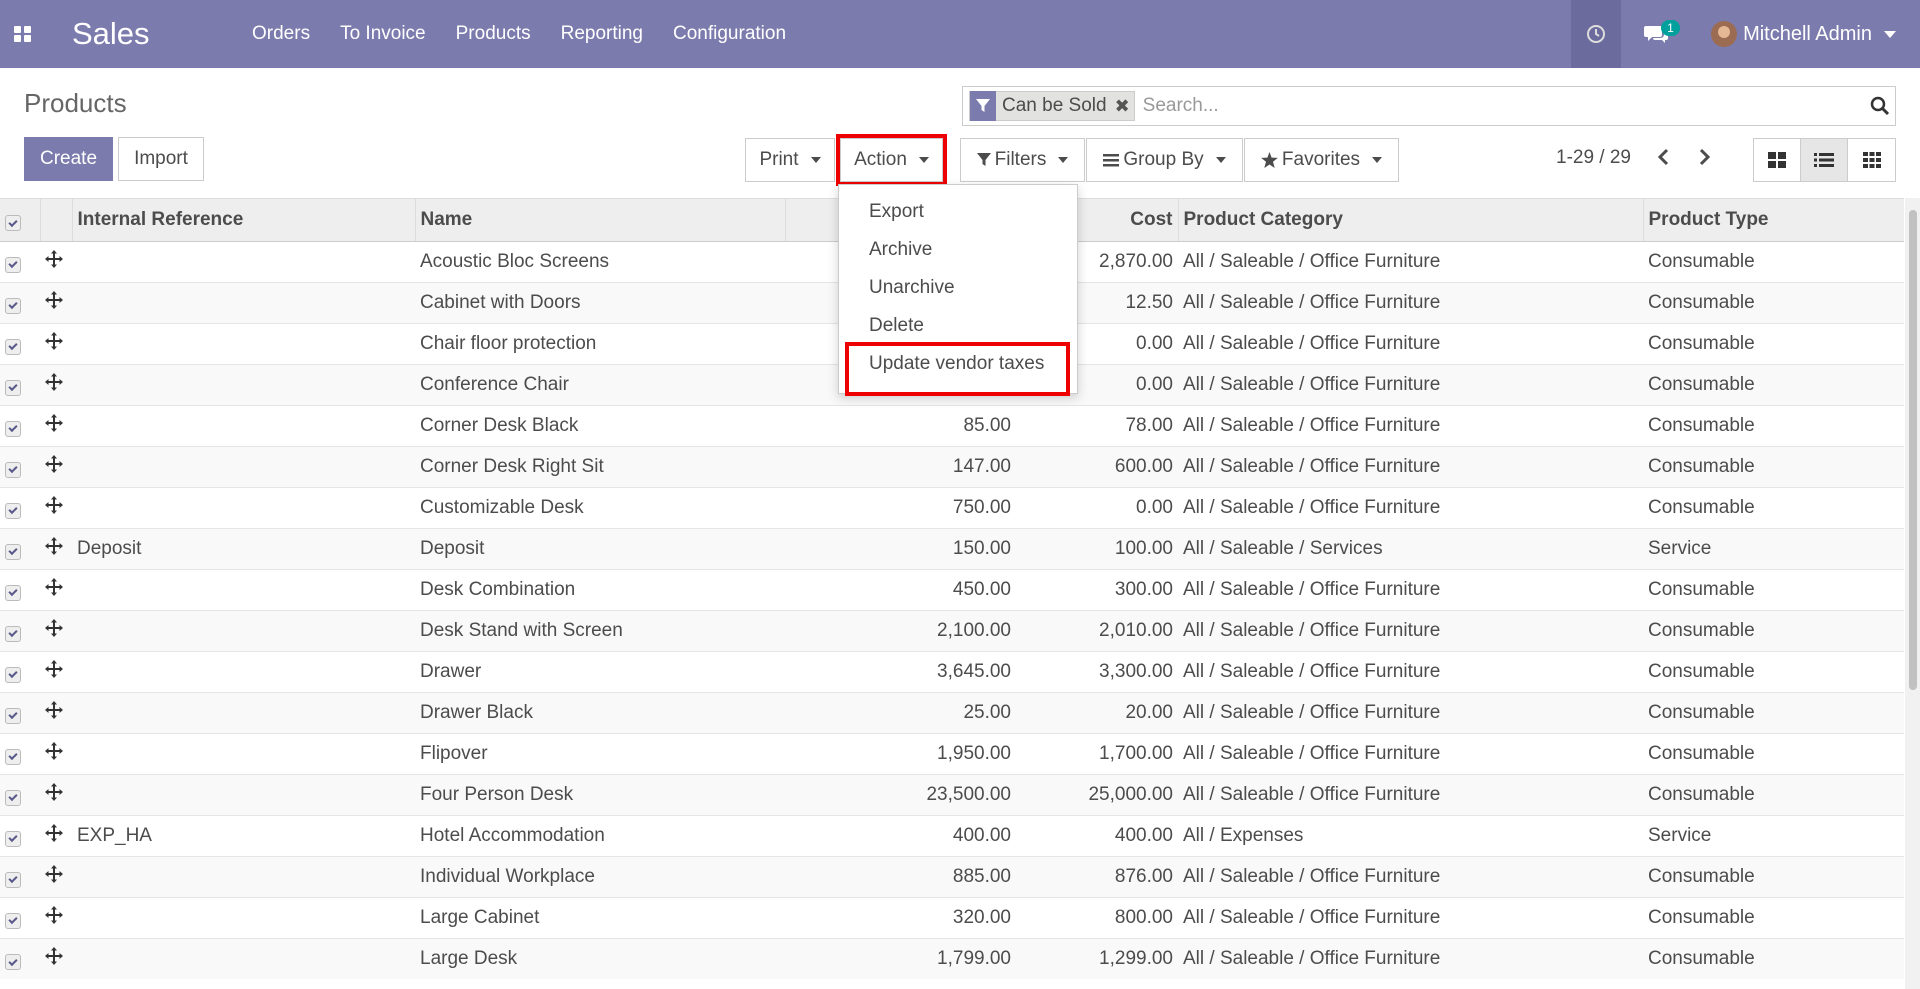 The height and width of the screenshot is (989, 1920). Describe the element at coordinates (1220, 160) in the screenshot. I see `chevron-down-icon` at that location.